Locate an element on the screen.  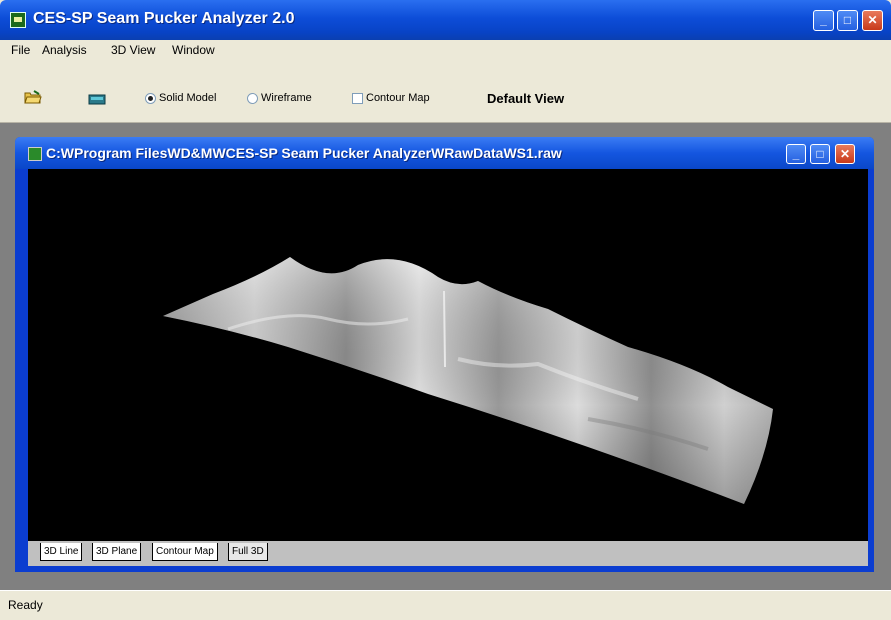
minimize-button: _ is located at coordinates (823, 20).